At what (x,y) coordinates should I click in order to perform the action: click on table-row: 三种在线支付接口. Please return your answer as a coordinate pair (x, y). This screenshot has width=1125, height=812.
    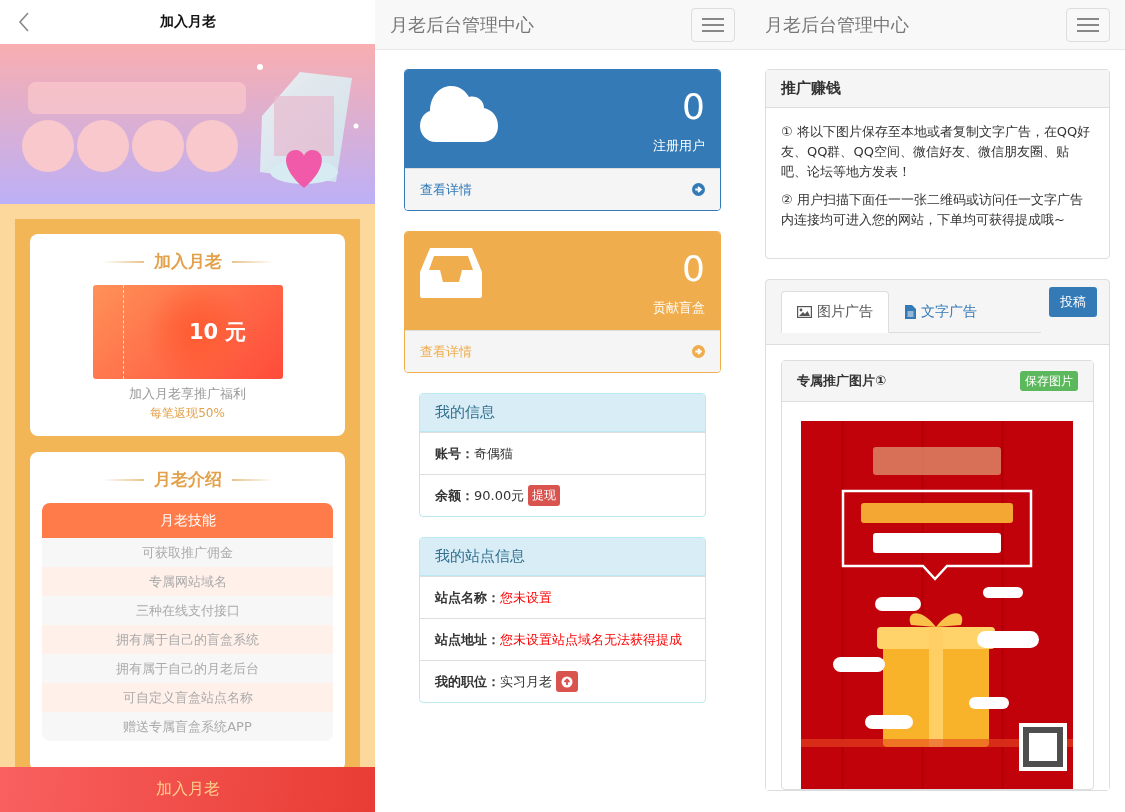
    Looking at the image, I should click on (187, 610).